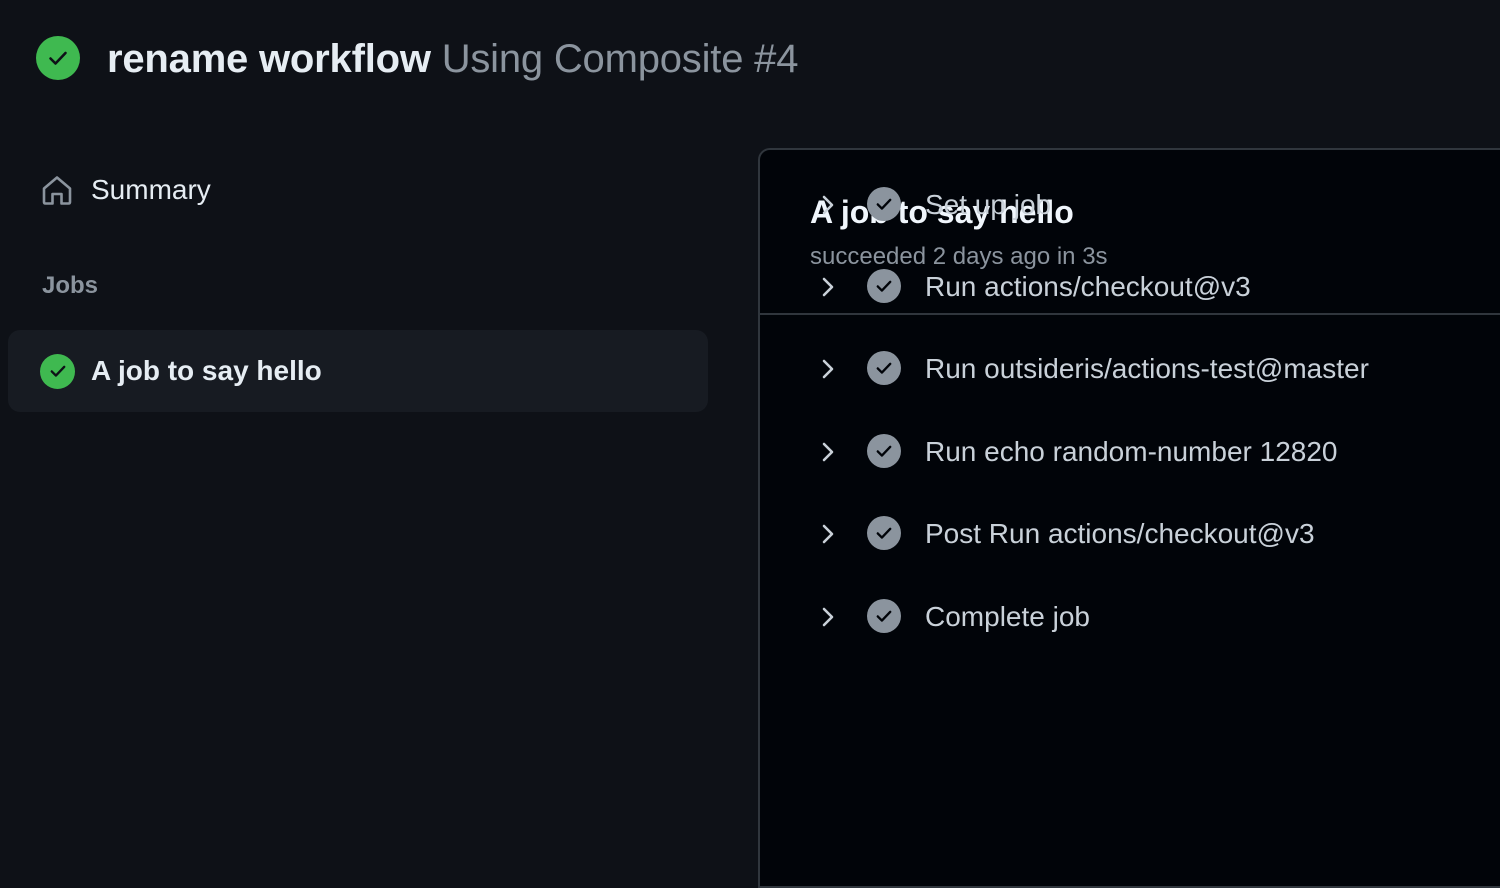  Describe the element at coordinates (1130, 617) in the screenshot. I see `step-row: Complete job` at that location.